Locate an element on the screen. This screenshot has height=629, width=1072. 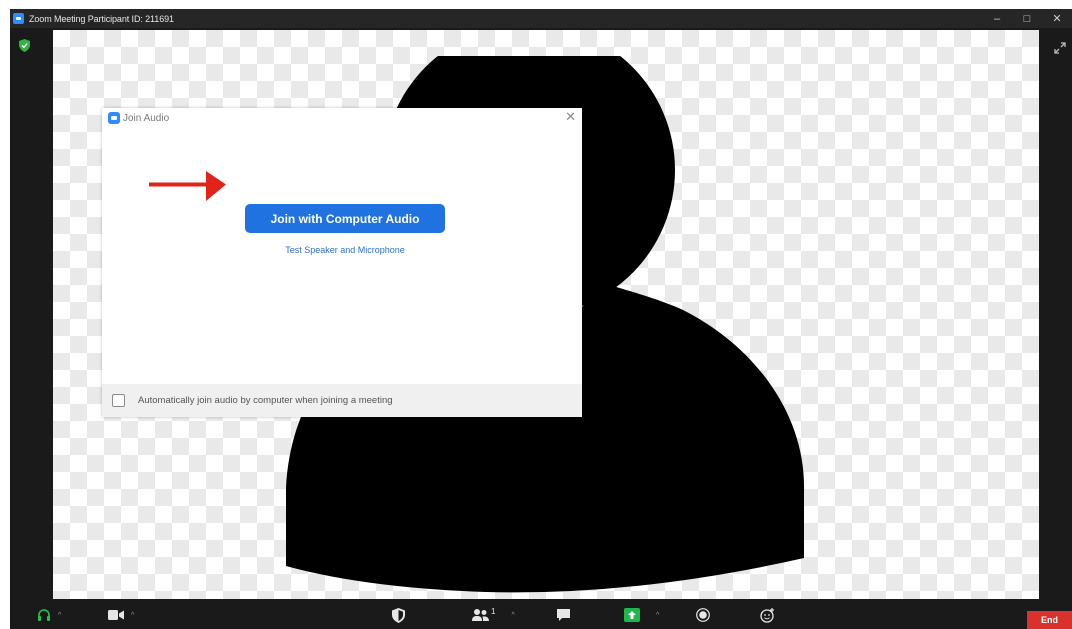
participants-control: 1 ^ is located at coordinates (493, 615).